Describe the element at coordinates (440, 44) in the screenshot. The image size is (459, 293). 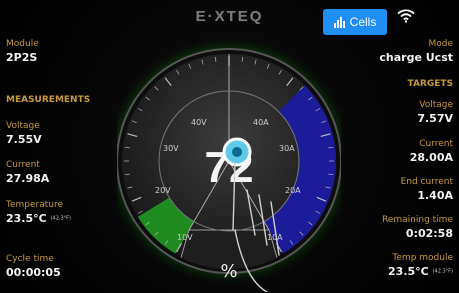
I see `mode-label: Mode` at that location.